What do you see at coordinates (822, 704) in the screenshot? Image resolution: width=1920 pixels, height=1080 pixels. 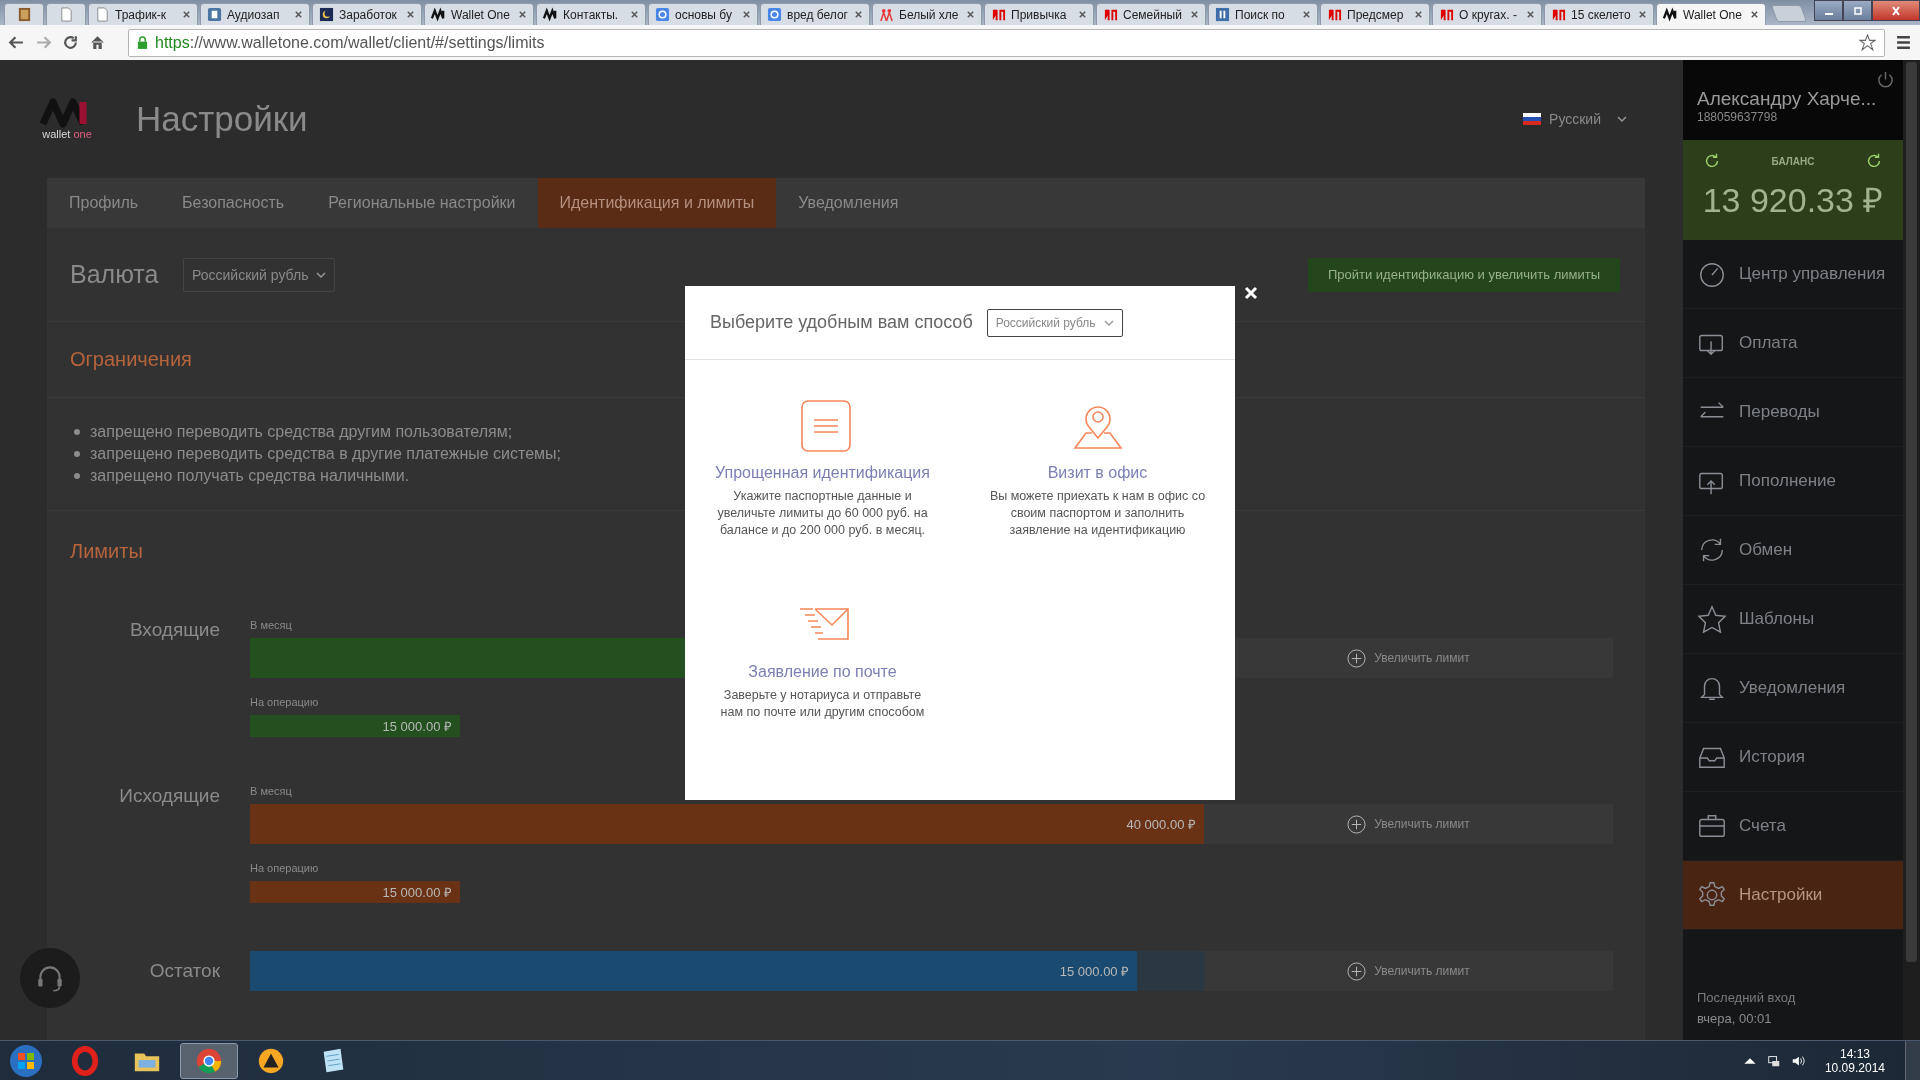 I see `option-description: Заверьте у нотариуса и отправьте нам по почте или другим способом` at bounding box center [822, 704].